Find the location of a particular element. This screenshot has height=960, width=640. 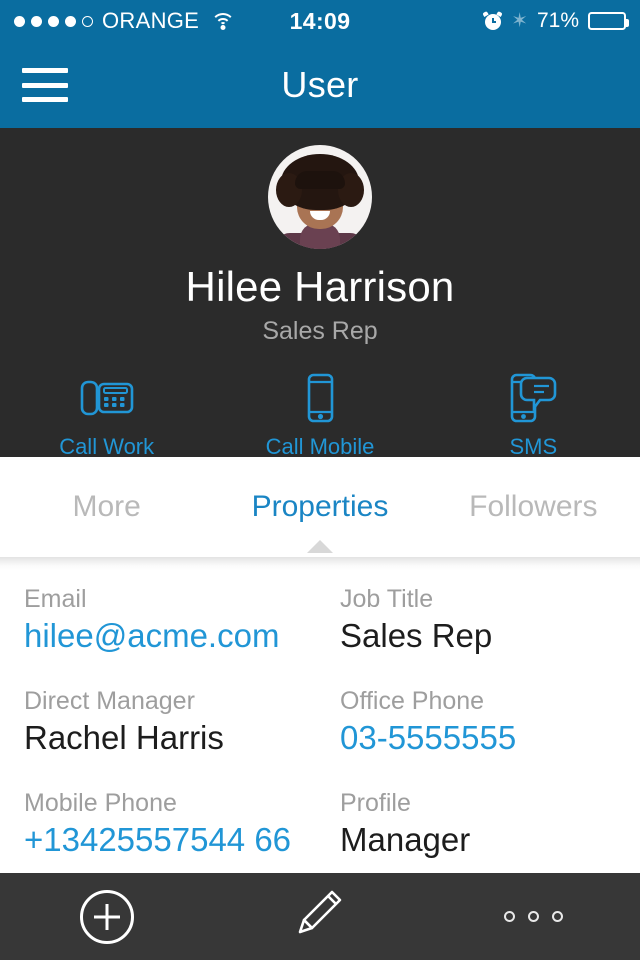

status-bar: ORANGE 14:09 ✶ 71% is located at coordinates (320, 21).